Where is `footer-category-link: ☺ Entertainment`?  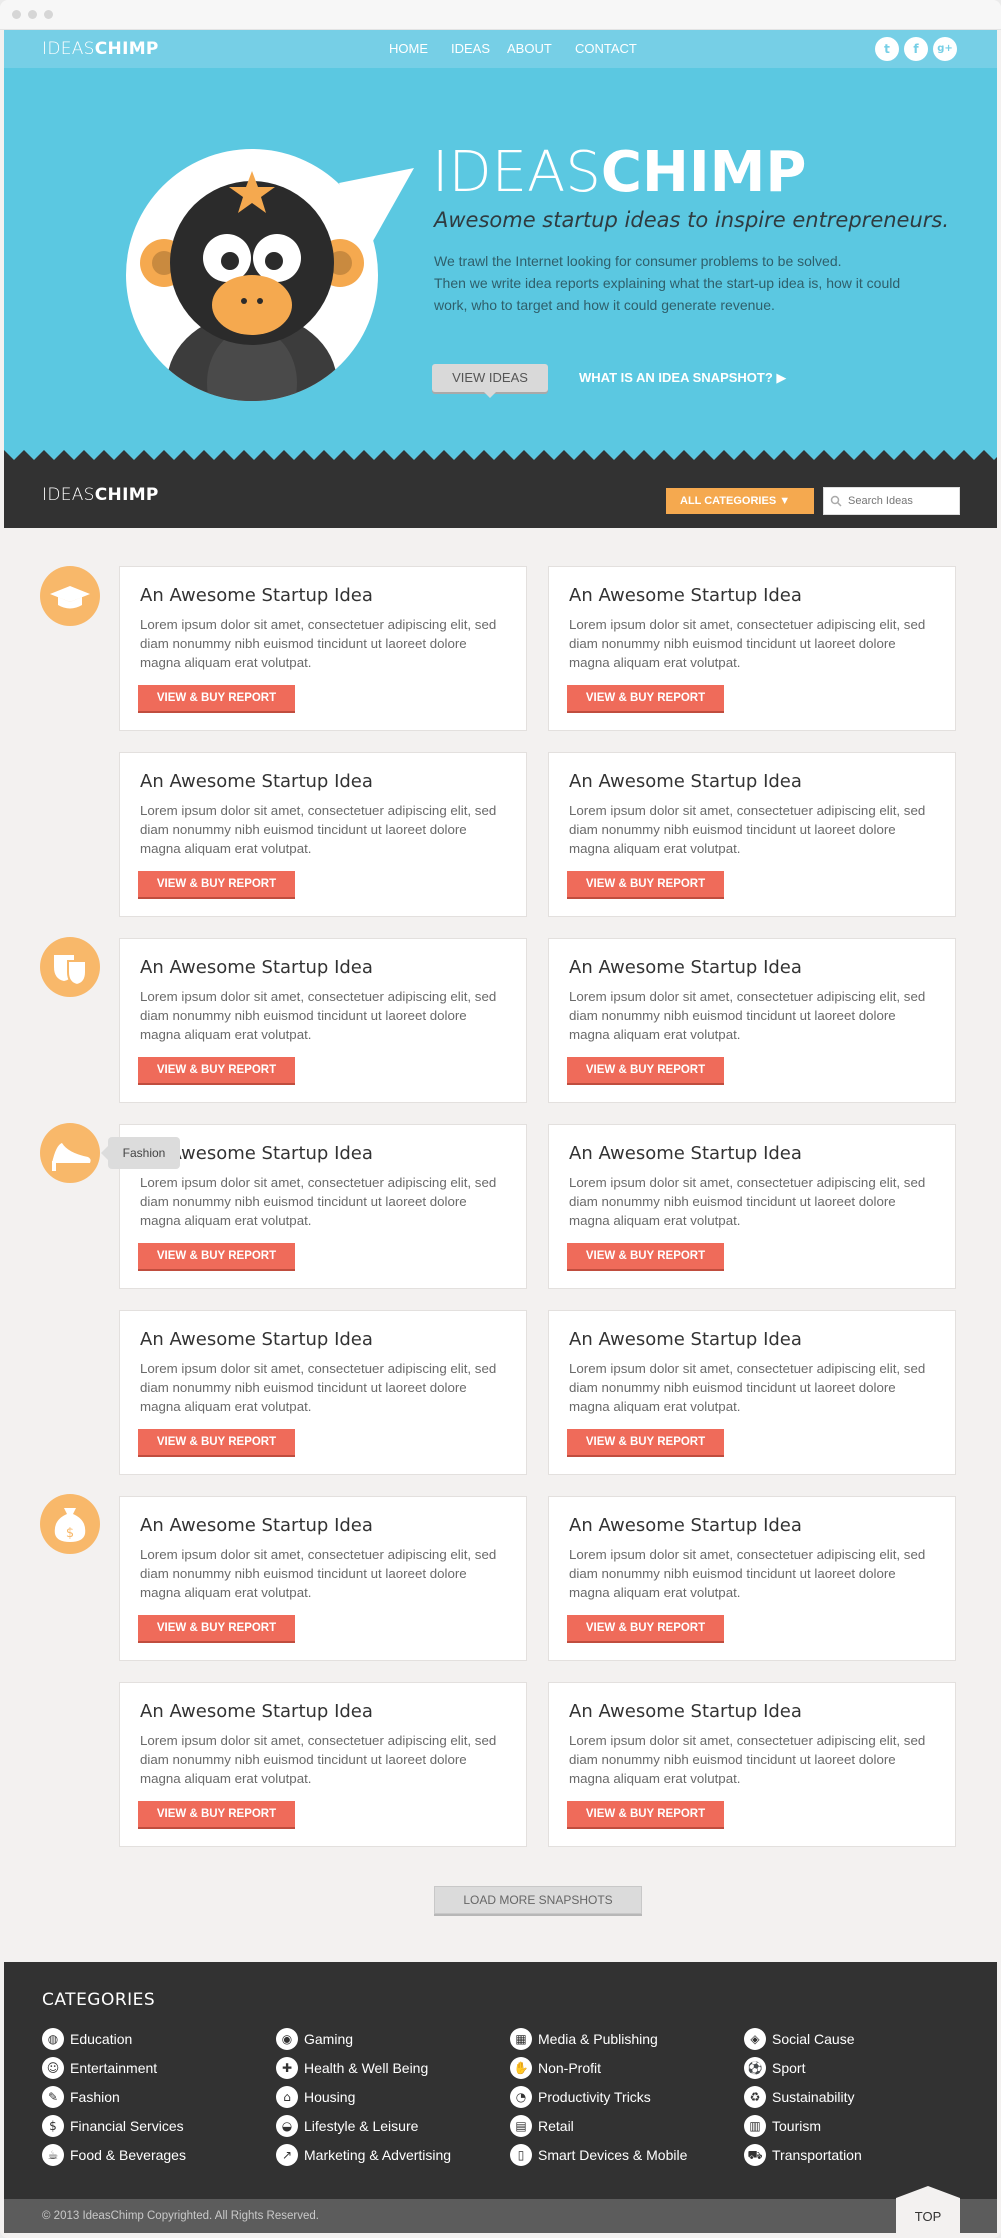 footer-category-link: ☺ Entertainment is located at coordinates (99, 2068).